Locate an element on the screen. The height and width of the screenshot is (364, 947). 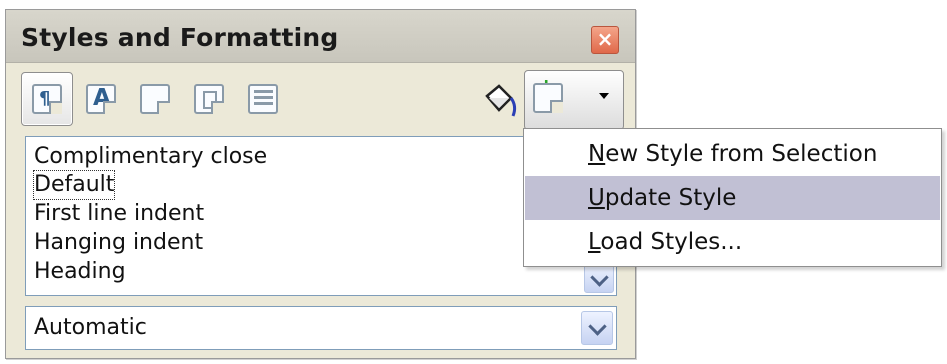
style-family-toolbar: ¶ A is located at coordinates (323, 102).